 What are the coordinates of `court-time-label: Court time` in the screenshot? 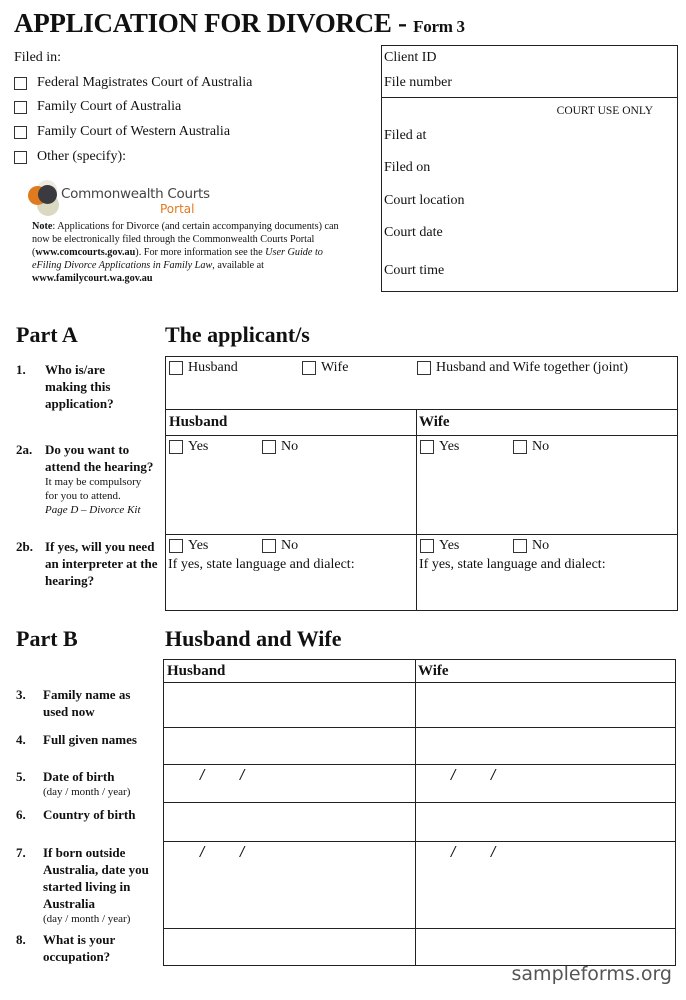 It's located at (414, 270).